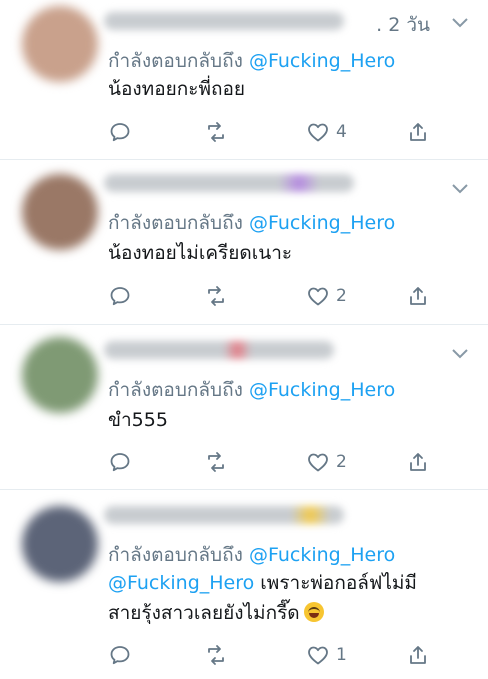 This screenshot has width=488, height=679. Describe the element at coordinates (288, 420) in the screenshot. I see `tweet-text: ขำ555` at that location.